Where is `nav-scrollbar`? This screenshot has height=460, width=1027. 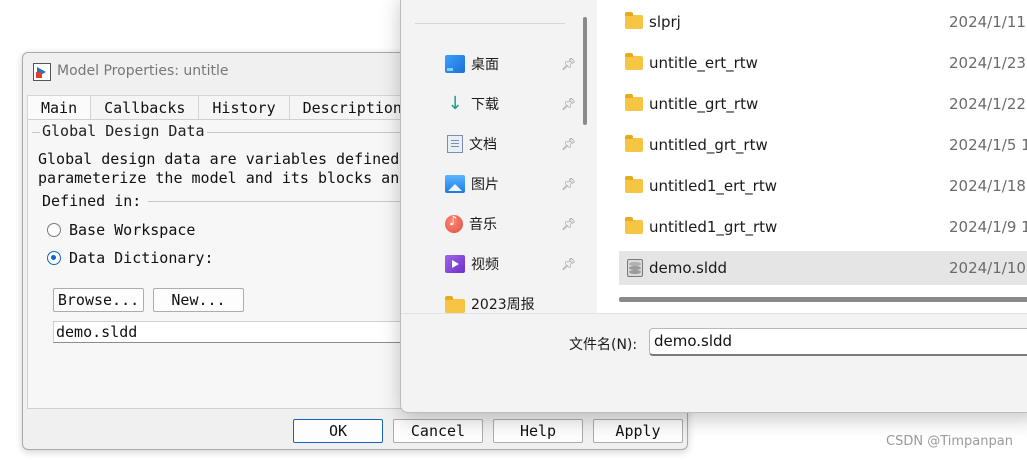
nav-scrollbar is located at coordinates (585, 71).